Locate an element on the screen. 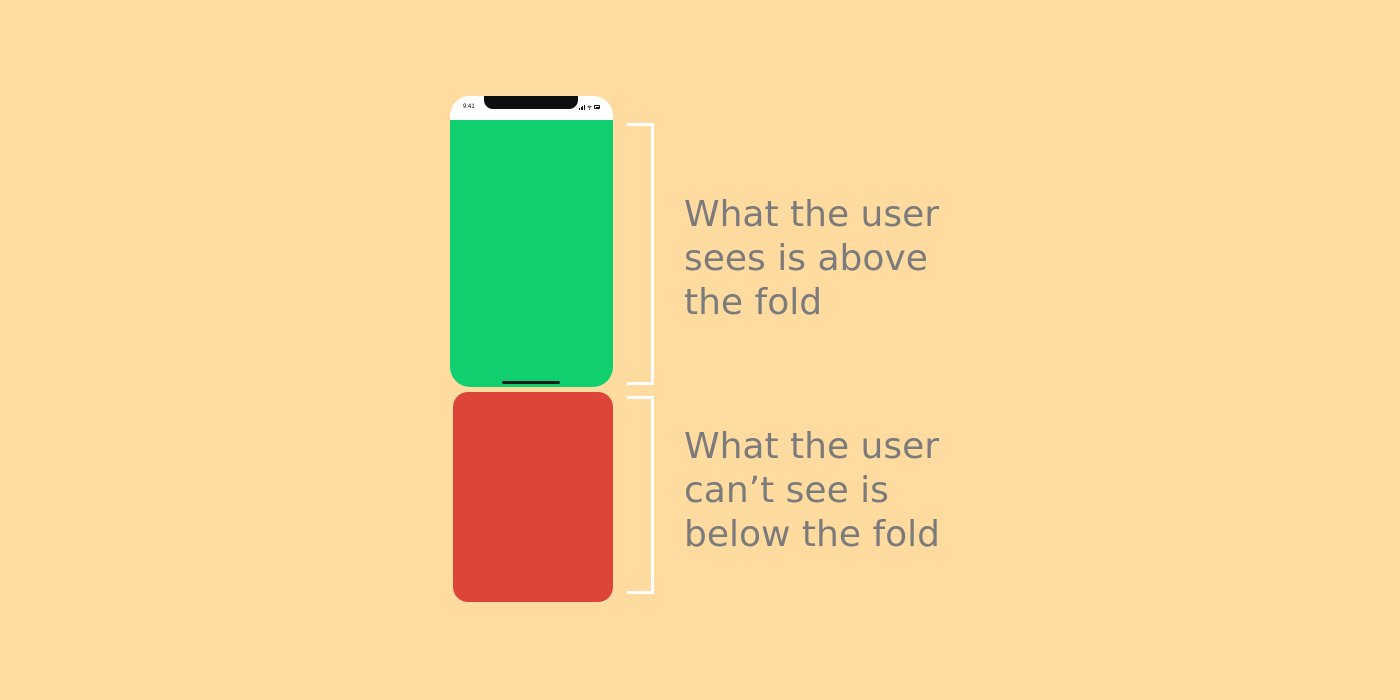 Image resolution: width=1400 pixels, height=700 pixels. above-fold-label-line: sees is above is located at coordinates (806, 258).